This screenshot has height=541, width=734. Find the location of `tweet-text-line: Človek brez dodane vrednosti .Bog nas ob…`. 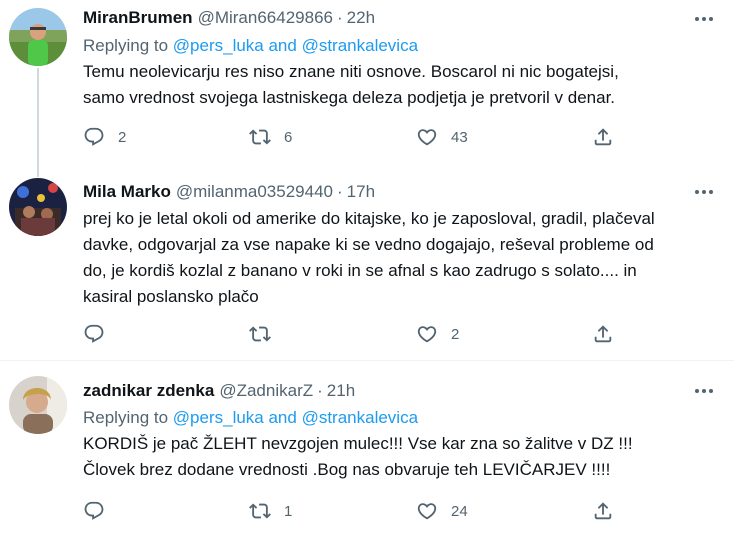

tweet-text-line: Človek brez dodane vrednosti .Bog nas ob… is located at coordinates (347, 469).